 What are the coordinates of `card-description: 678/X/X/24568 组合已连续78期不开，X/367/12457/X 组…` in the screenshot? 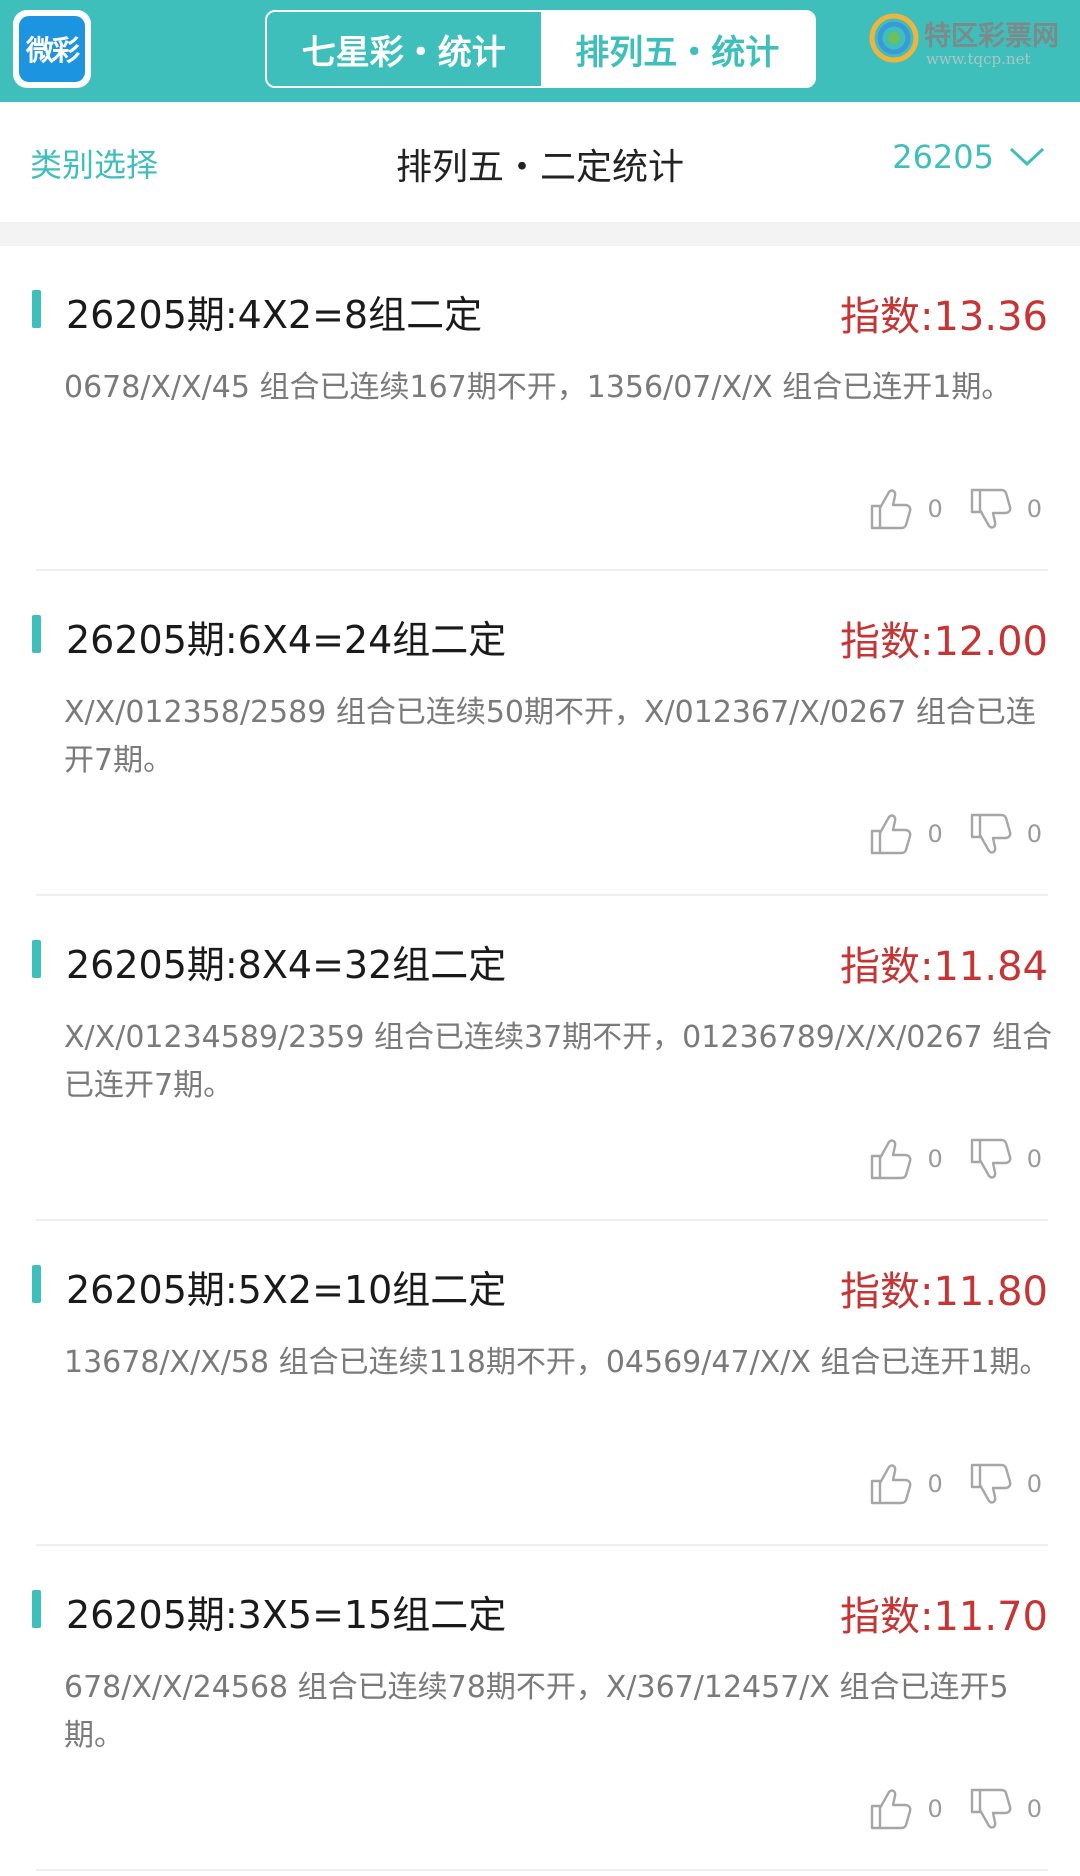 It's located at (536, 1711).